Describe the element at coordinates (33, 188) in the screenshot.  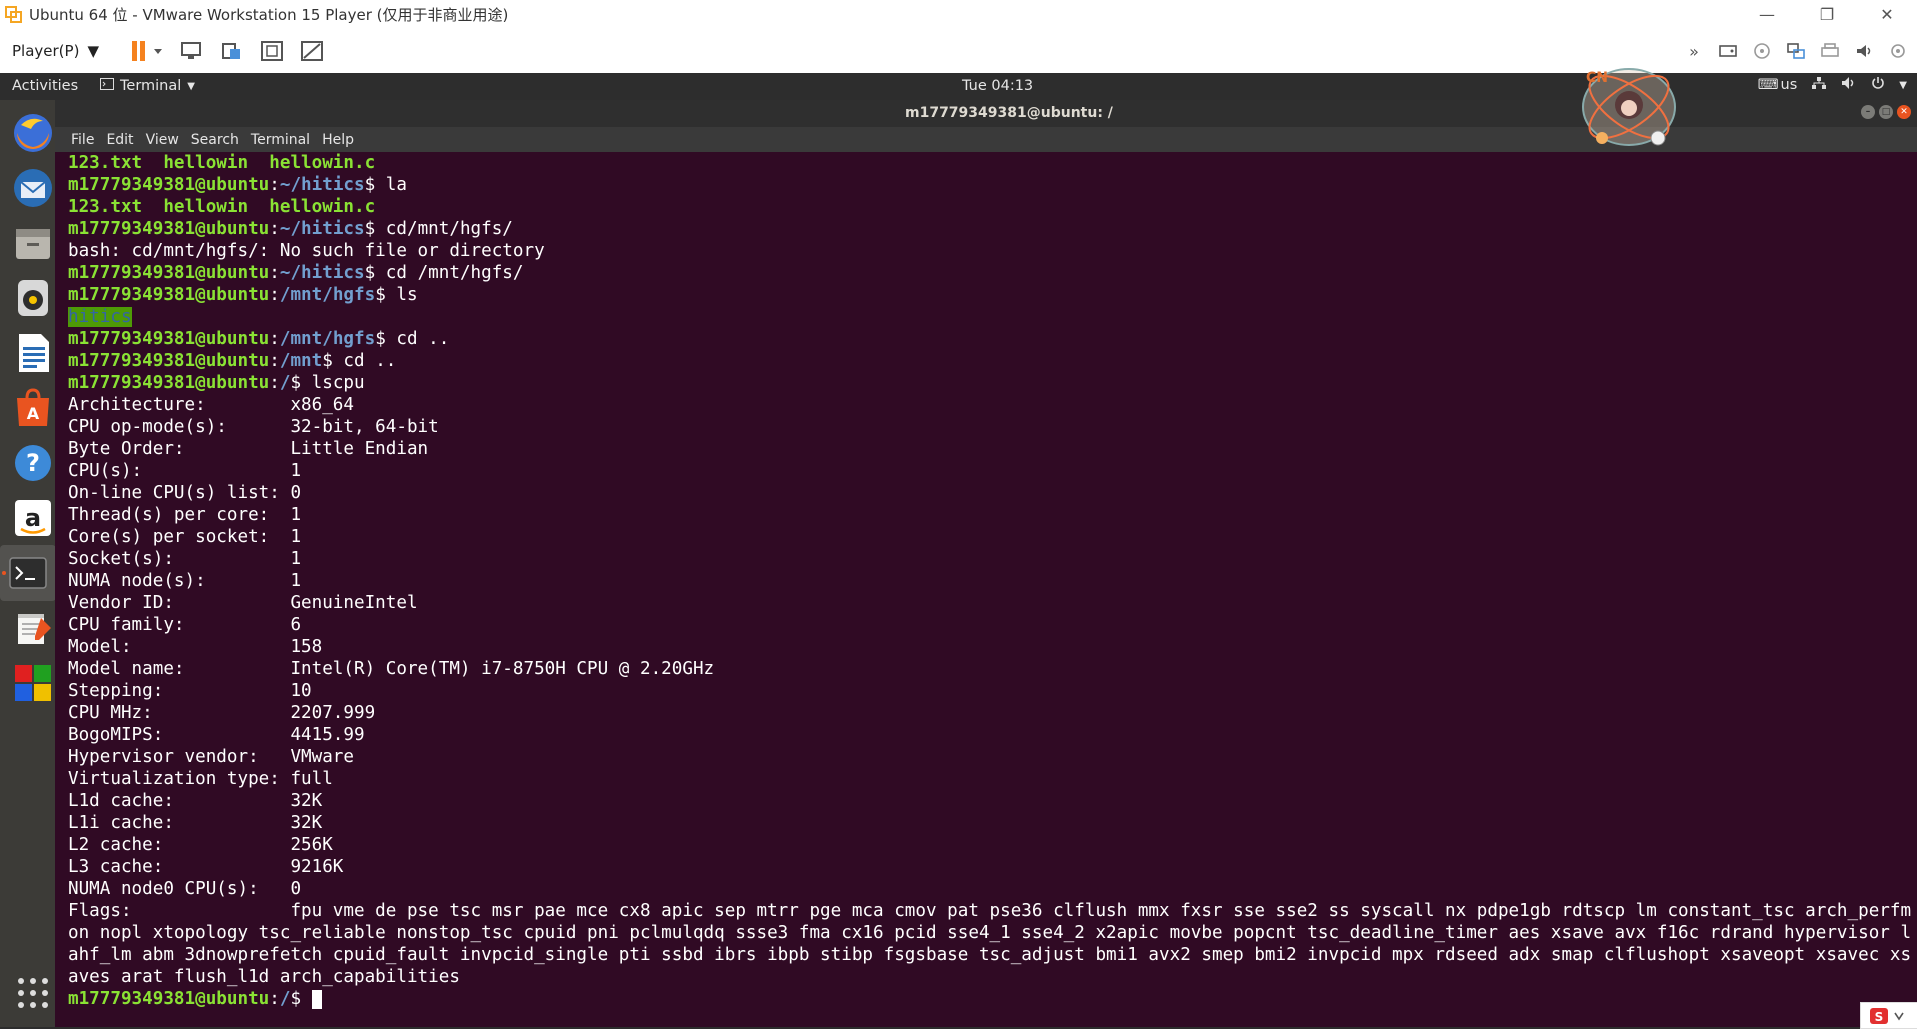
I see `dock-thunderbird` at that location.